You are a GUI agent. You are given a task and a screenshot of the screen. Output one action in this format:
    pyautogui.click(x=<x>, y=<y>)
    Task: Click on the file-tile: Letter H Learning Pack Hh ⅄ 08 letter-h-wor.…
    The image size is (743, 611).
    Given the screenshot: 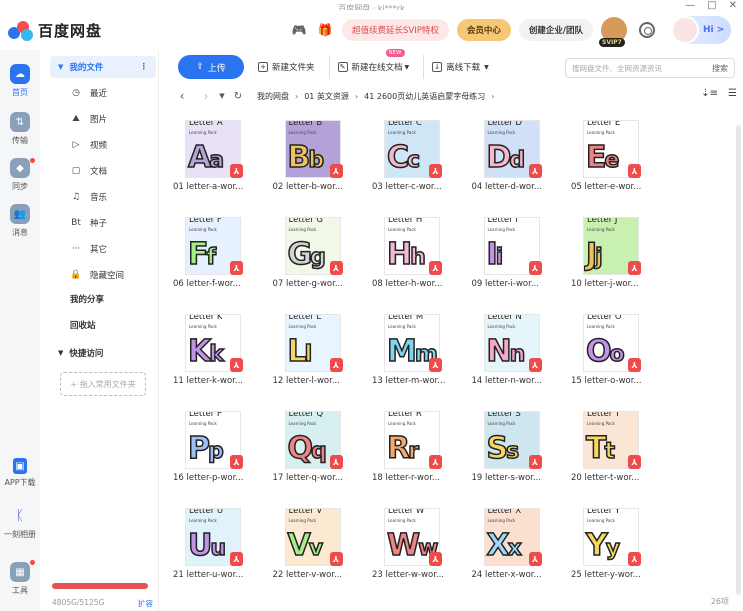 What is the action you would take?
    pyautogui.click(x=421, y=265)
    